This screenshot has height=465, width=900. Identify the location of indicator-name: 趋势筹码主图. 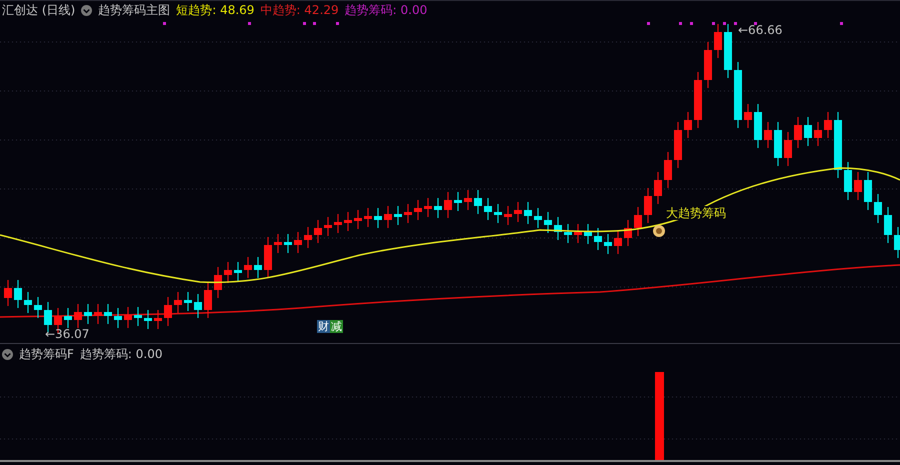
(134, 10).